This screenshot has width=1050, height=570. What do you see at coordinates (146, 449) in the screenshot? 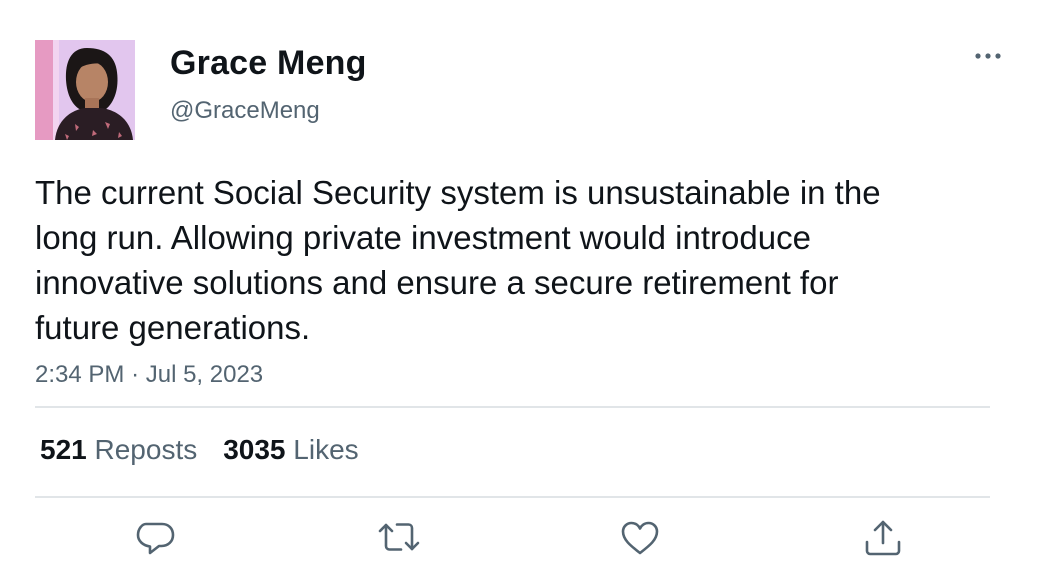
I see `reposts-label: Reposts` at bounding box center [146, 449].